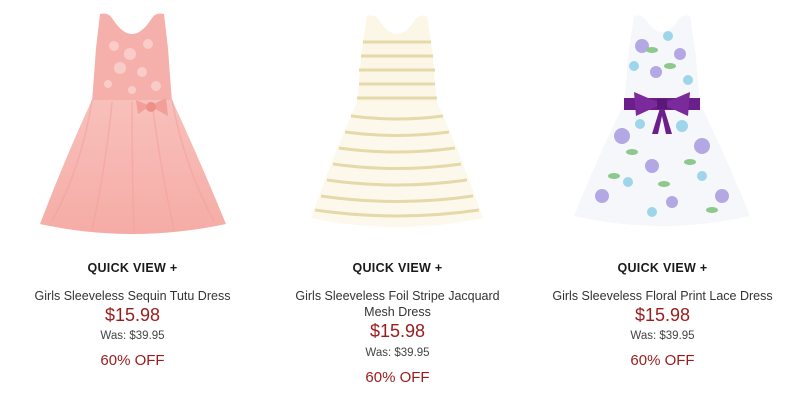 The height and width of the screenshot is (408, 795). Describe the element at coordinates (662, 296) in the screenshot. I see `product-name: Girls Sleeveless Floral Print Lace Dress` at that location.